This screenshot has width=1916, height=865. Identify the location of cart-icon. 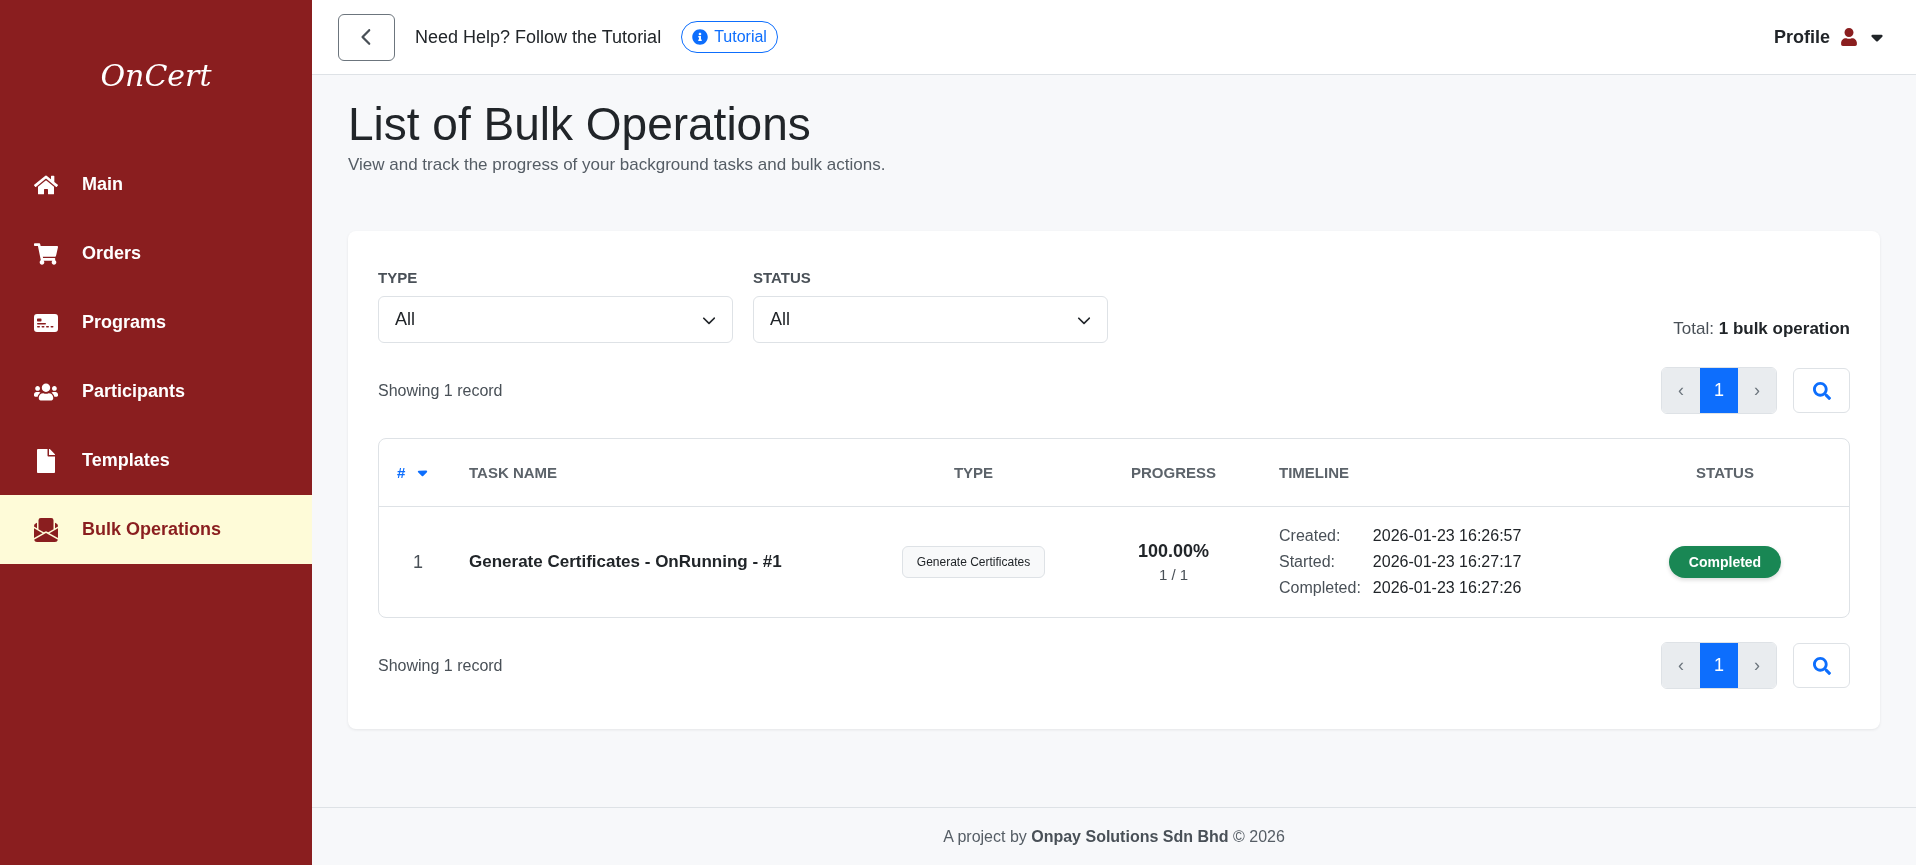
(46, 253).